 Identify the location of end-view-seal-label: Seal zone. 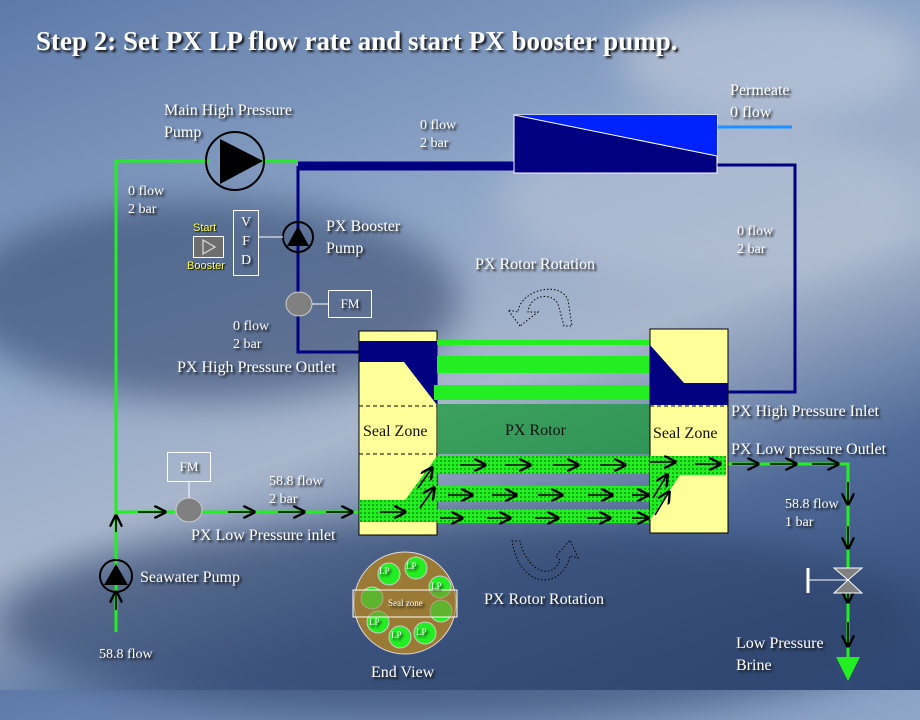
(405, 603).